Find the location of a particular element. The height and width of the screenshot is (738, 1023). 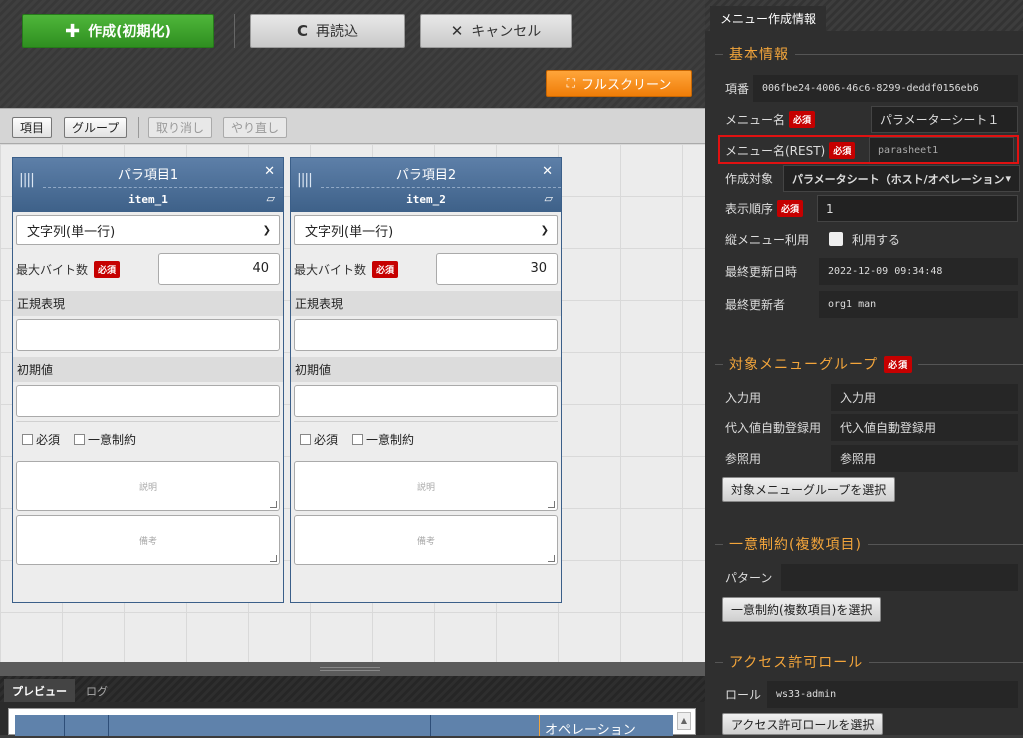

select-unique-button-label: 一意制約(複数項目)を選択 is located at coordinates (802, 610).